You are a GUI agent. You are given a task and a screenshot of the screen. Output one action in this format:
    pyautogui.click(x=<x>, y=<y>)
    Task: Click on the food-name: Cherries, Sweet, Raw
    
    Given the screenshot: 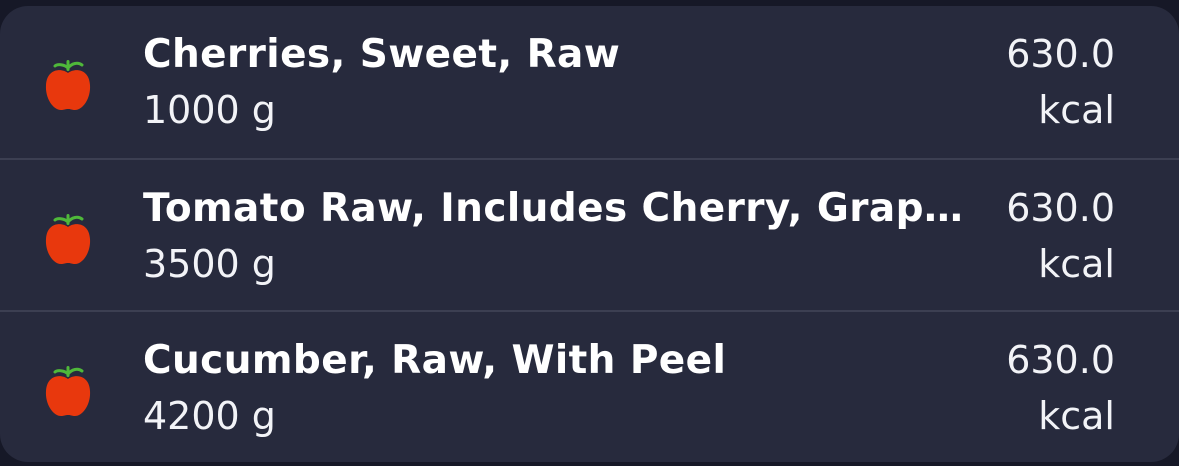 What is the action you would take?
    pyautogui.click(x=382, y=54)
    